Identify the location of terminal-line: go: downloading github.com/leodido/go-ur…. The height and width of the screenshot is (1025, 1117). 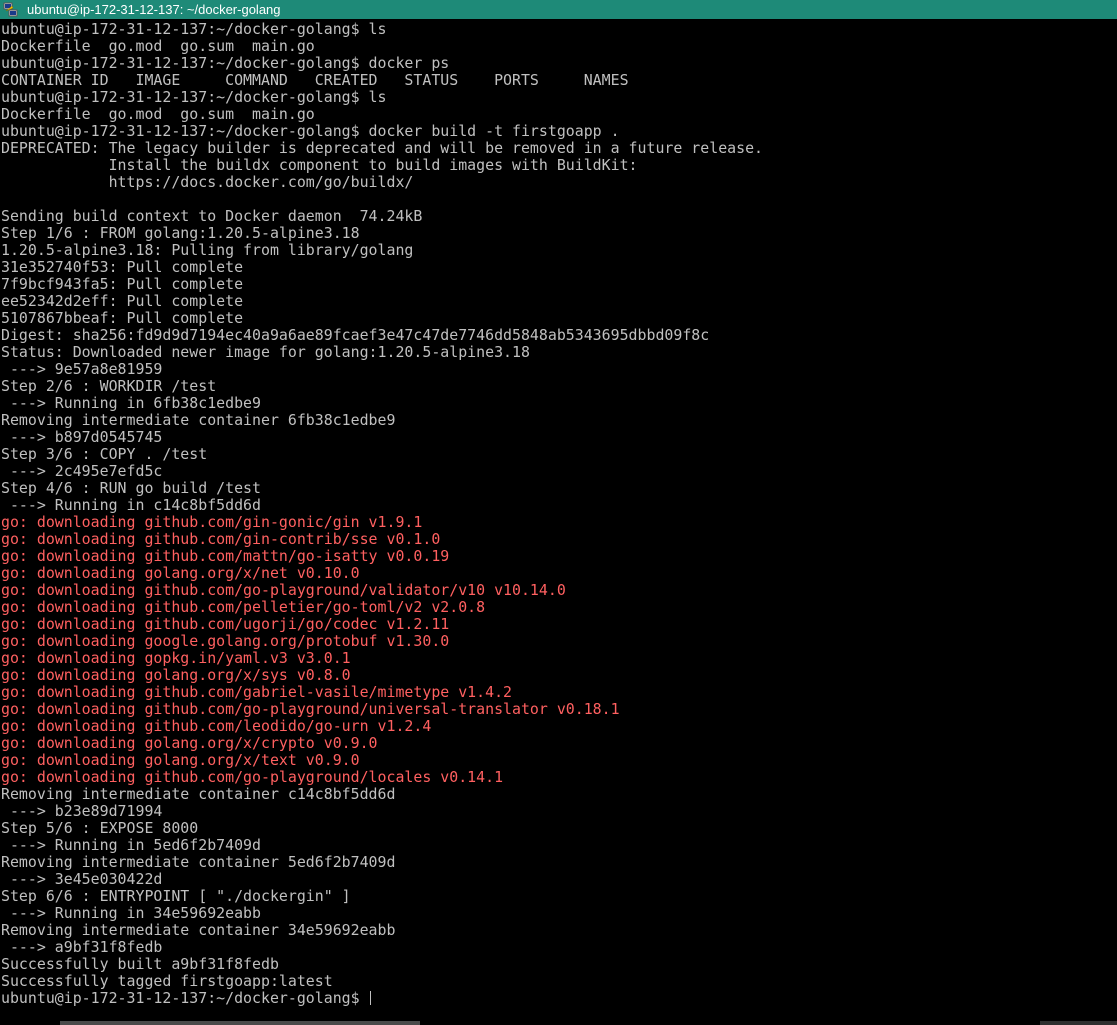
(216, 726).